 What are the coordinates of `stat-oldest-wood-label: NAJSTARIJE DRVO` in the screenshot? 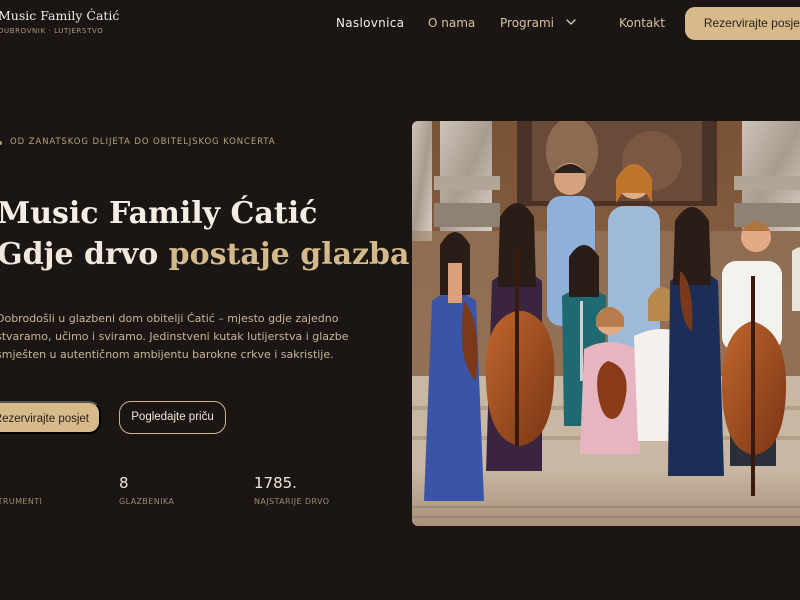 It's located at (292, 501).